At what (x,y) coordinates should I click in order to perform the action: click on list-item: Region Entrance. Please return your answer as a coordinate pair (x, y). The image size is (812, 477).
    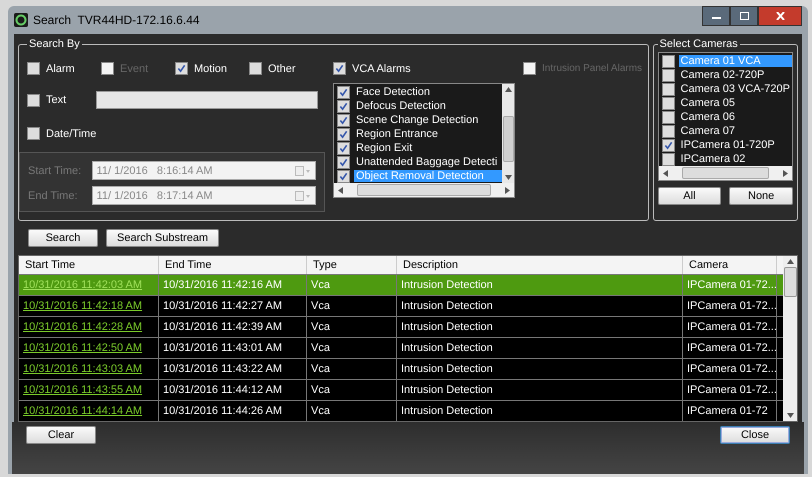
    Looking at the image, I should click on (418, 134).